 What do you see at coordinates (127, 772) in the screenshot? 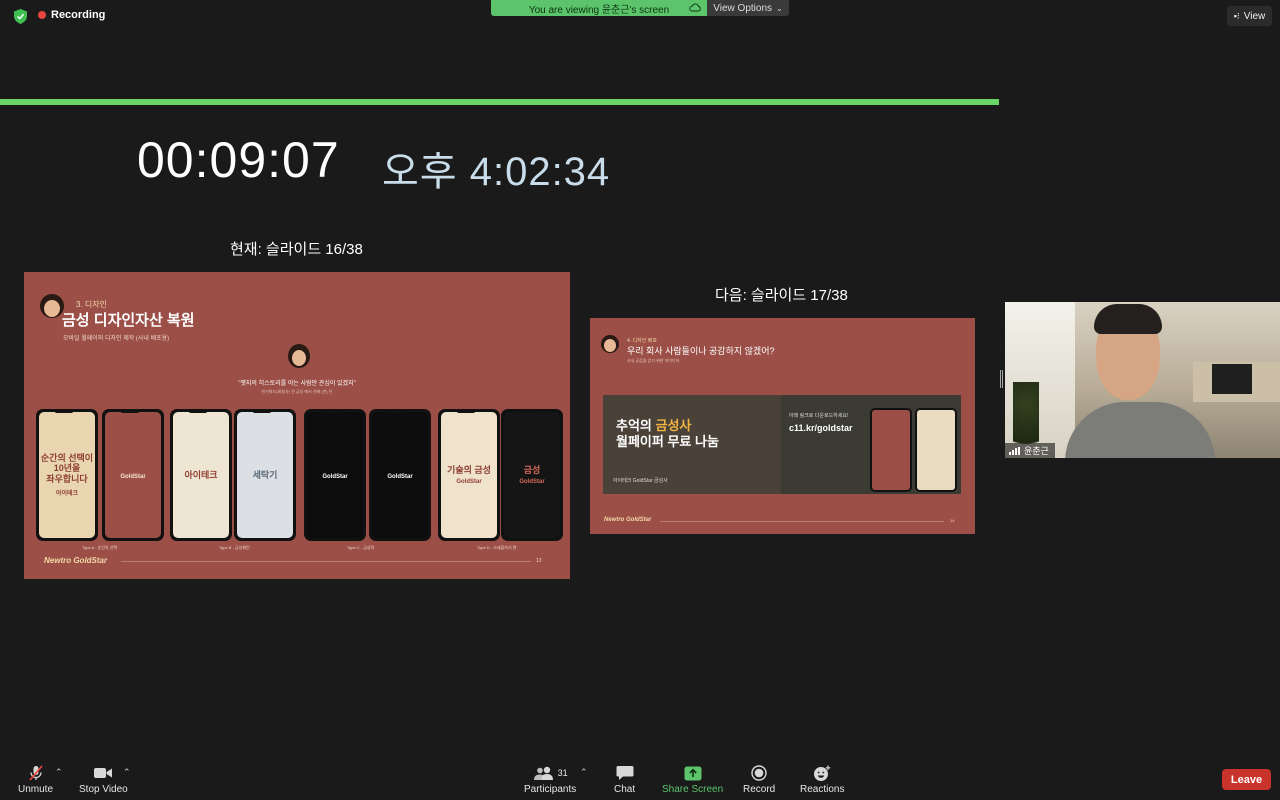
I see `video-options-chevron-icon: ⌃` at bounding box center [127, 772].